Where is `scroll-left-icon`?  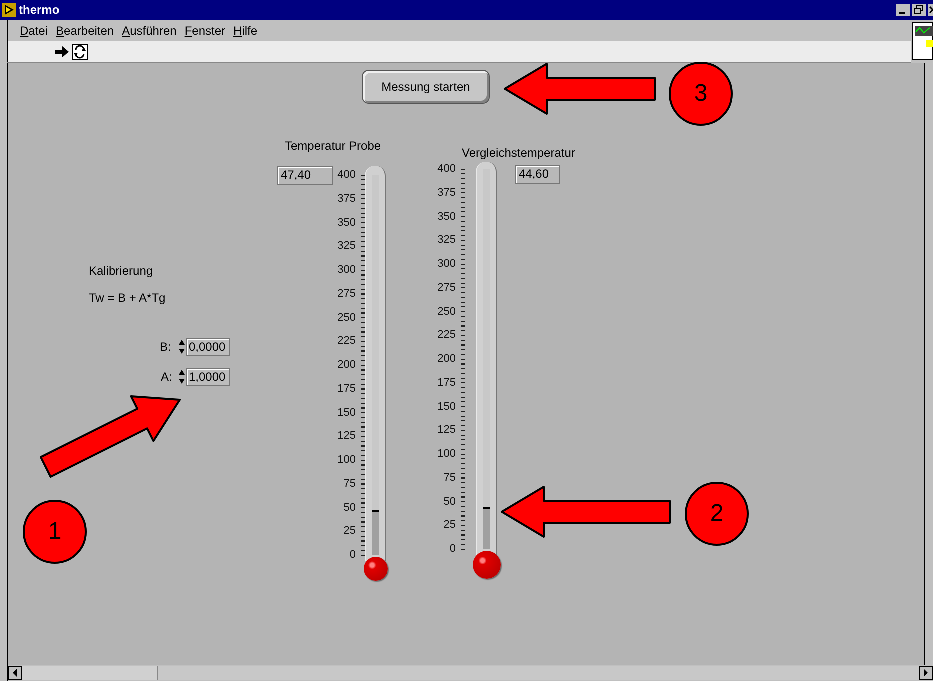 scroll-left-icon is located at coordinates (15, 673).